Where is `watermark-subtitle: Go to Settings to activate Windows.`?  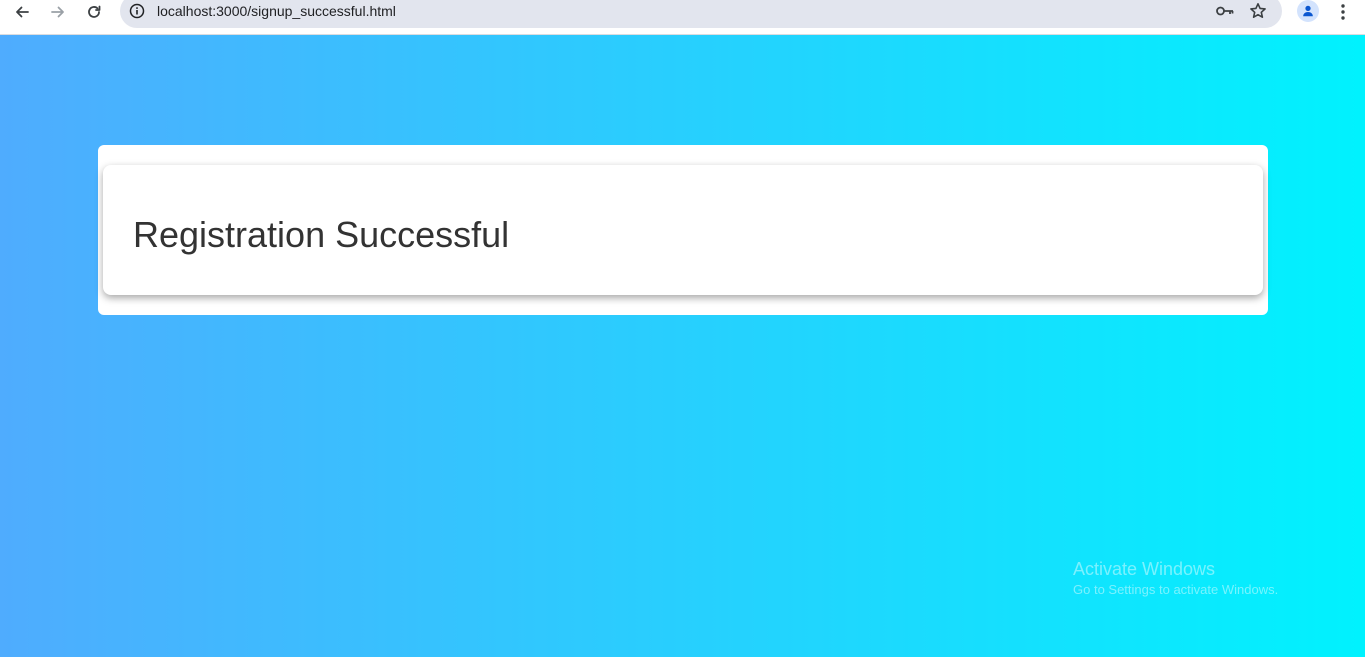 watermark-subtitle: Go to Settings to activate Windows. is located at coordinates (1176, 589).